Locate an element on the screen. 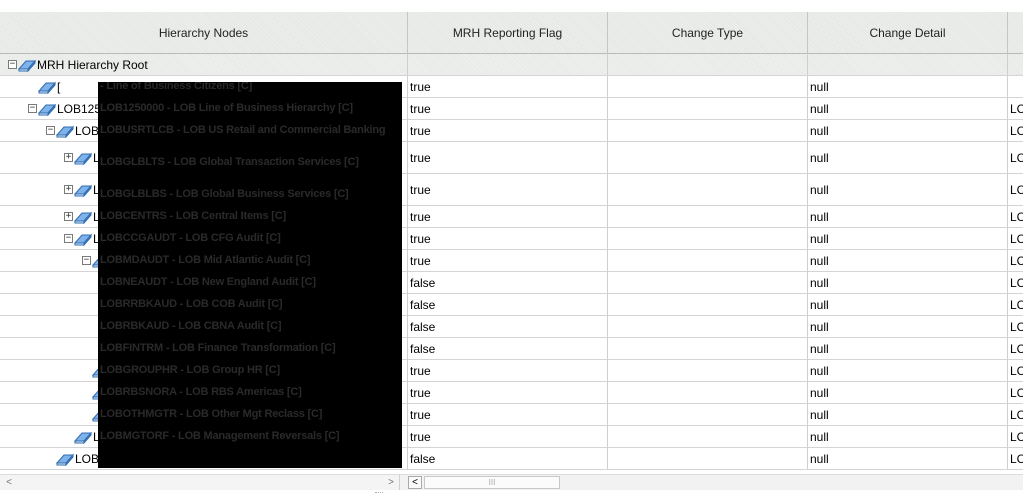 The height and width of the screenshot is (498, 1023). scroll-thumb: III is located at coordinates (492, 482).